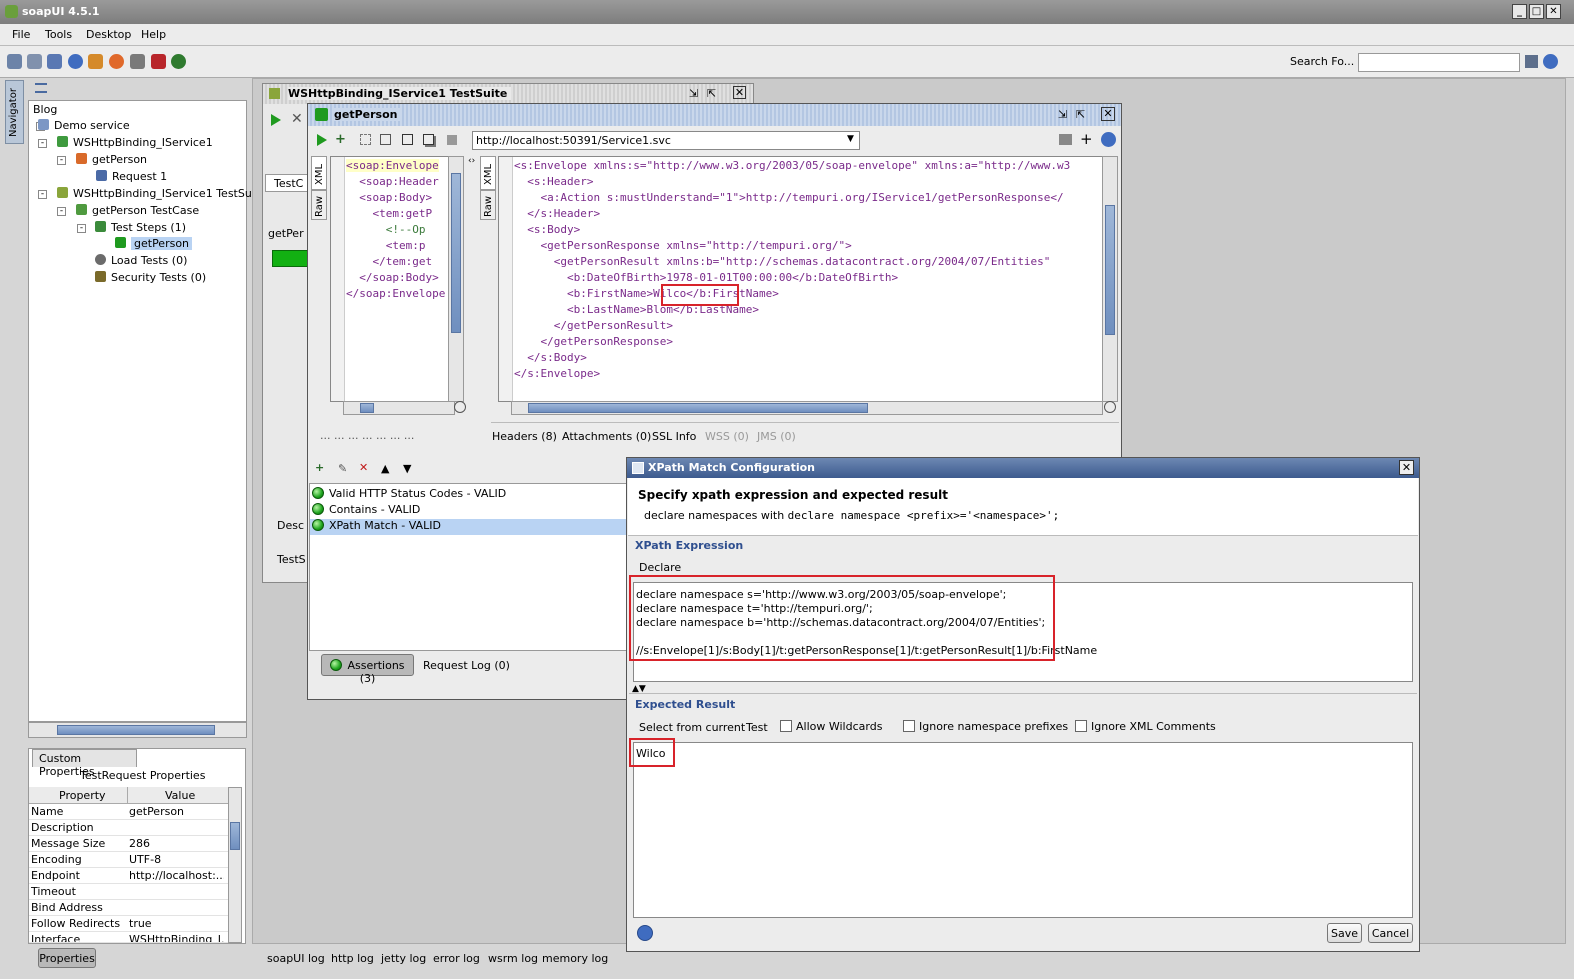 The image size is (1574, 979). What do you see at coordinates (178, 61) in the screenshot?
I see `exit-icon` at bounding box center [178, 61].